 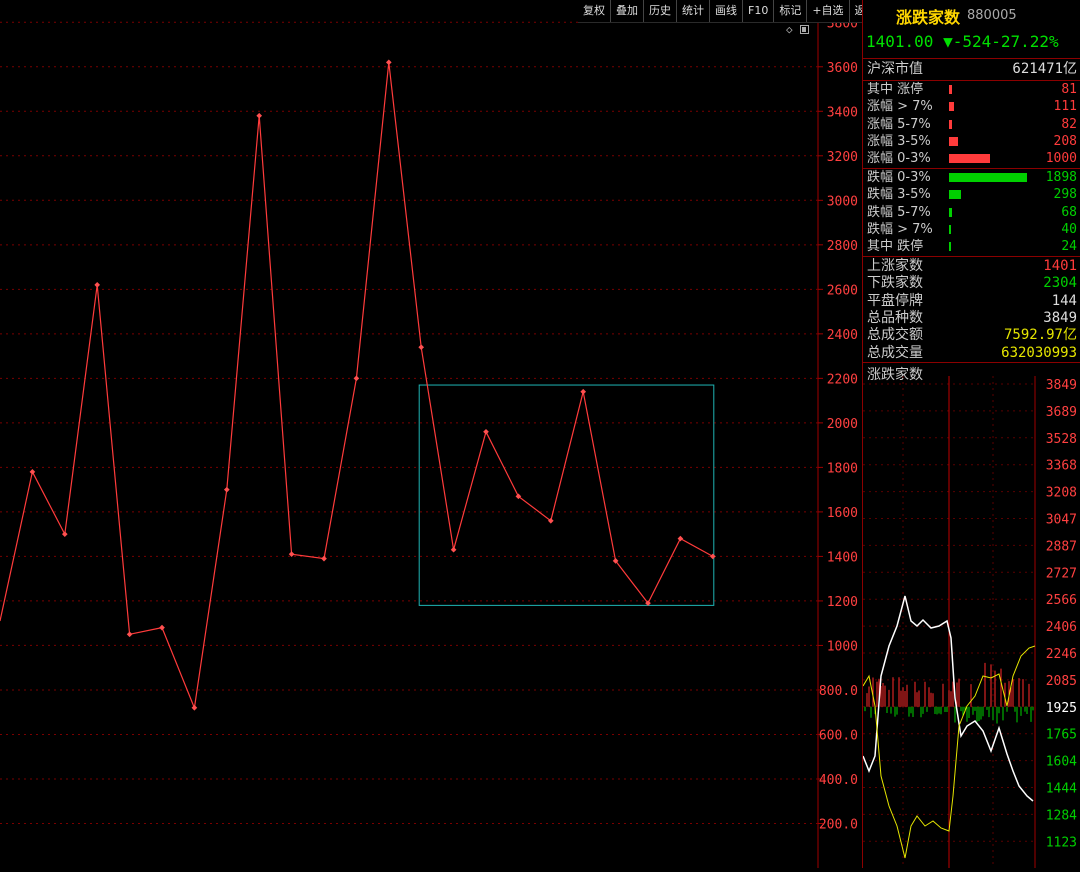 What do you see at coordinates (1069, 247) in the screenshot?
I see `down_rows-value: 24` at bounding box center [1069, 247].